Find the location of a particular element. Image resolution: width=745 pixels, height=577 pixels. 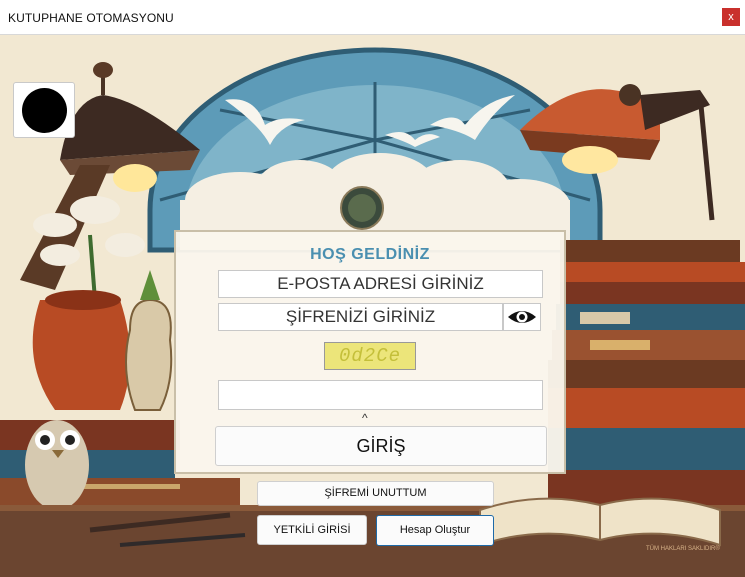

title-bar: KUTUPHANE OTOMASYONU x is located at coordinates (372, 17).